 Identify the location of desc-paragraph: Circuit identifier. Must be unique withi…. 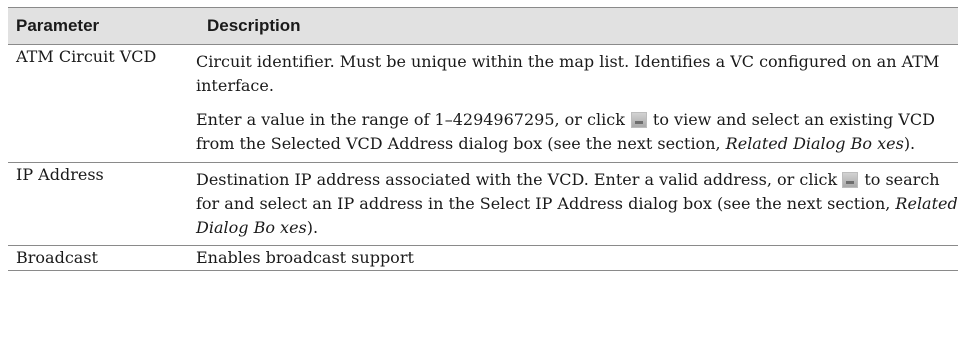
(568, 73).